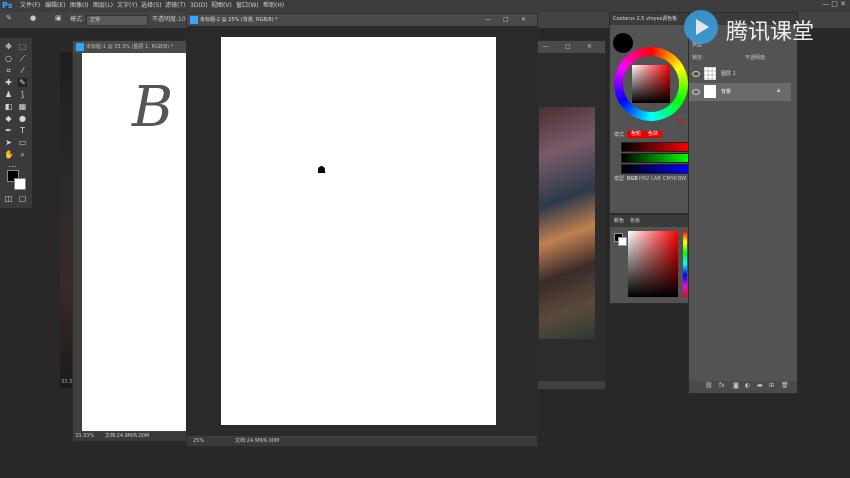  Describe the element at coordinates (644, 179) in the screenshot. I see `model-tab-hsv: HSV` at that location.